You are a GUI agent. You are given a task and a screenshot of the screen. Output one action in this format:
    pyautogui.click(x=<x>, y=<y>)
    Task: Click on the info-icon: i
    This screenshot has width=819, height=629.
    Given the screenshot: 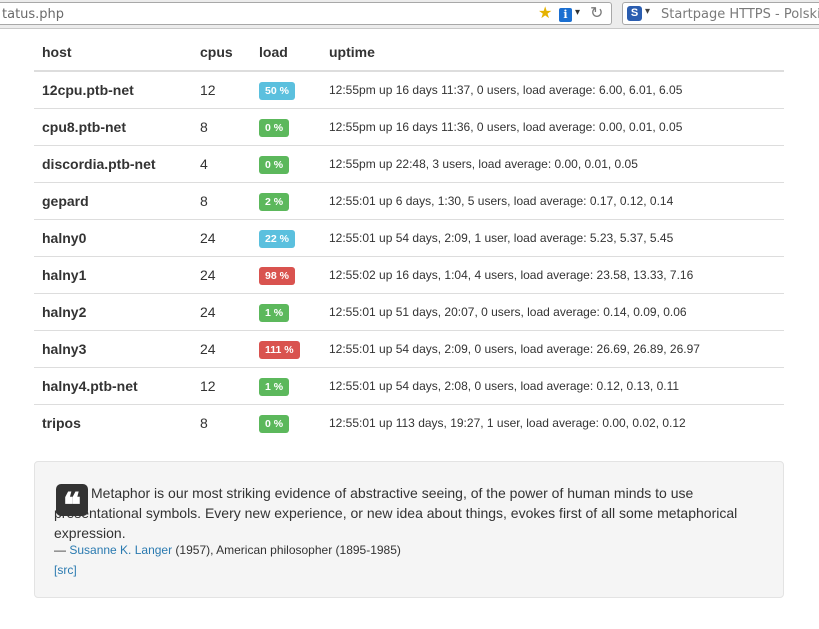 What is the action you would take?
    pyautogui.click(x=565, y=15)
    